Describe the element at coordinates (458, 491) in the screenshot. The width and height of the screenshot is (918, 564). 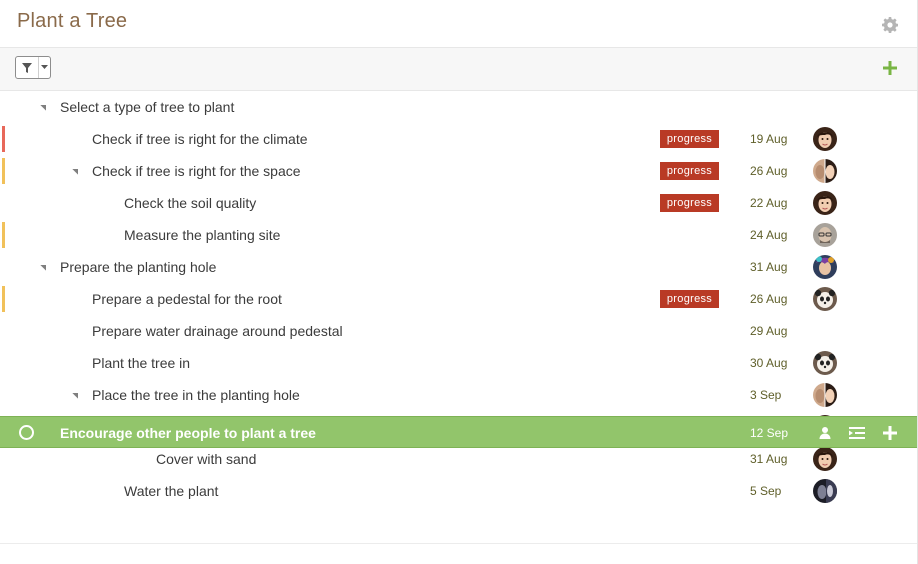
I see `task-row: Water the plant 5 Sep` at that location.